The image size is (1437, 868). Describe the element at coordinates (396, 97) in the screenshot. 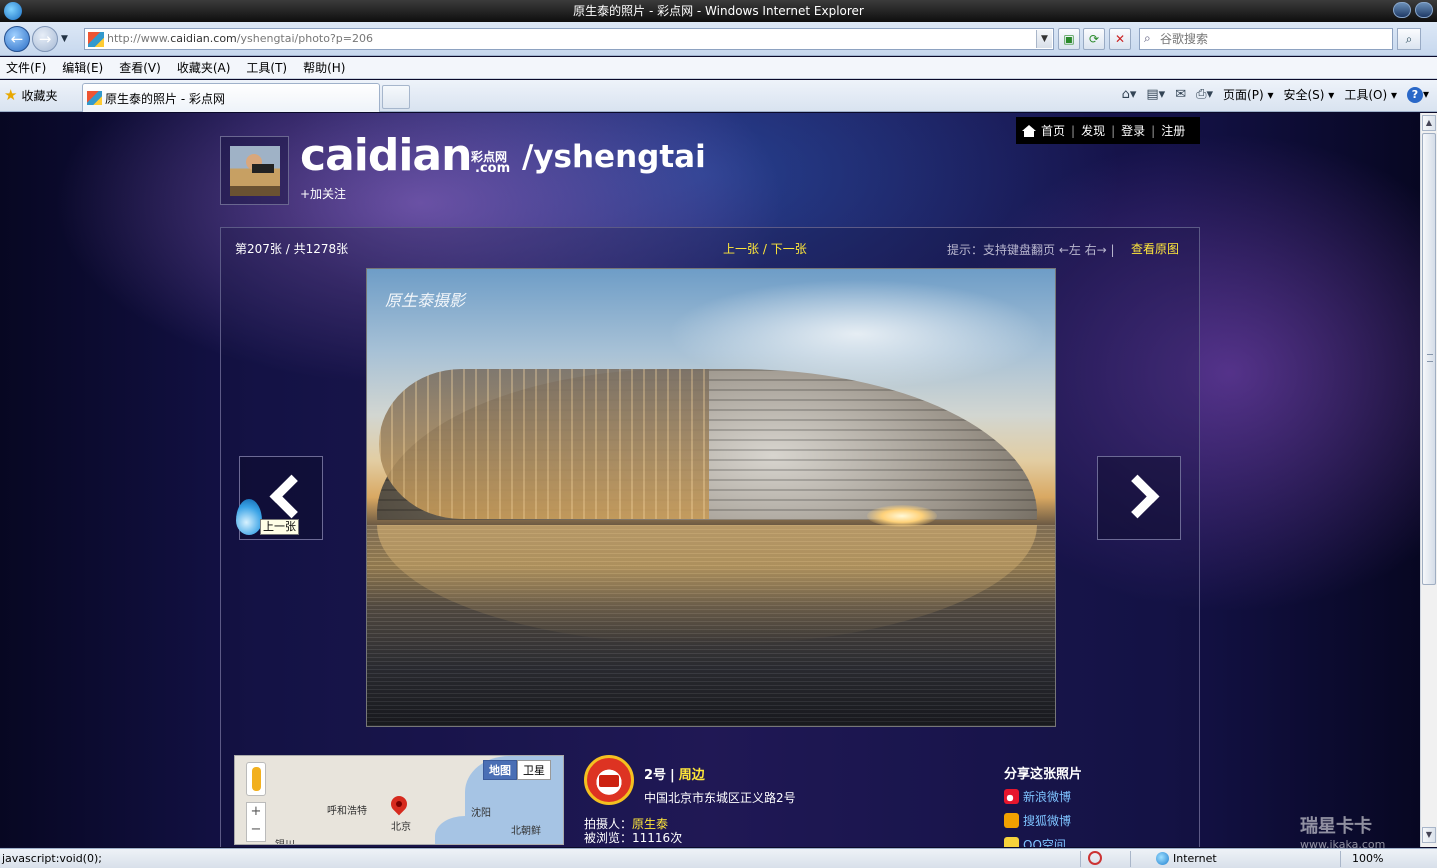

I see `new-tab-button` at that location.